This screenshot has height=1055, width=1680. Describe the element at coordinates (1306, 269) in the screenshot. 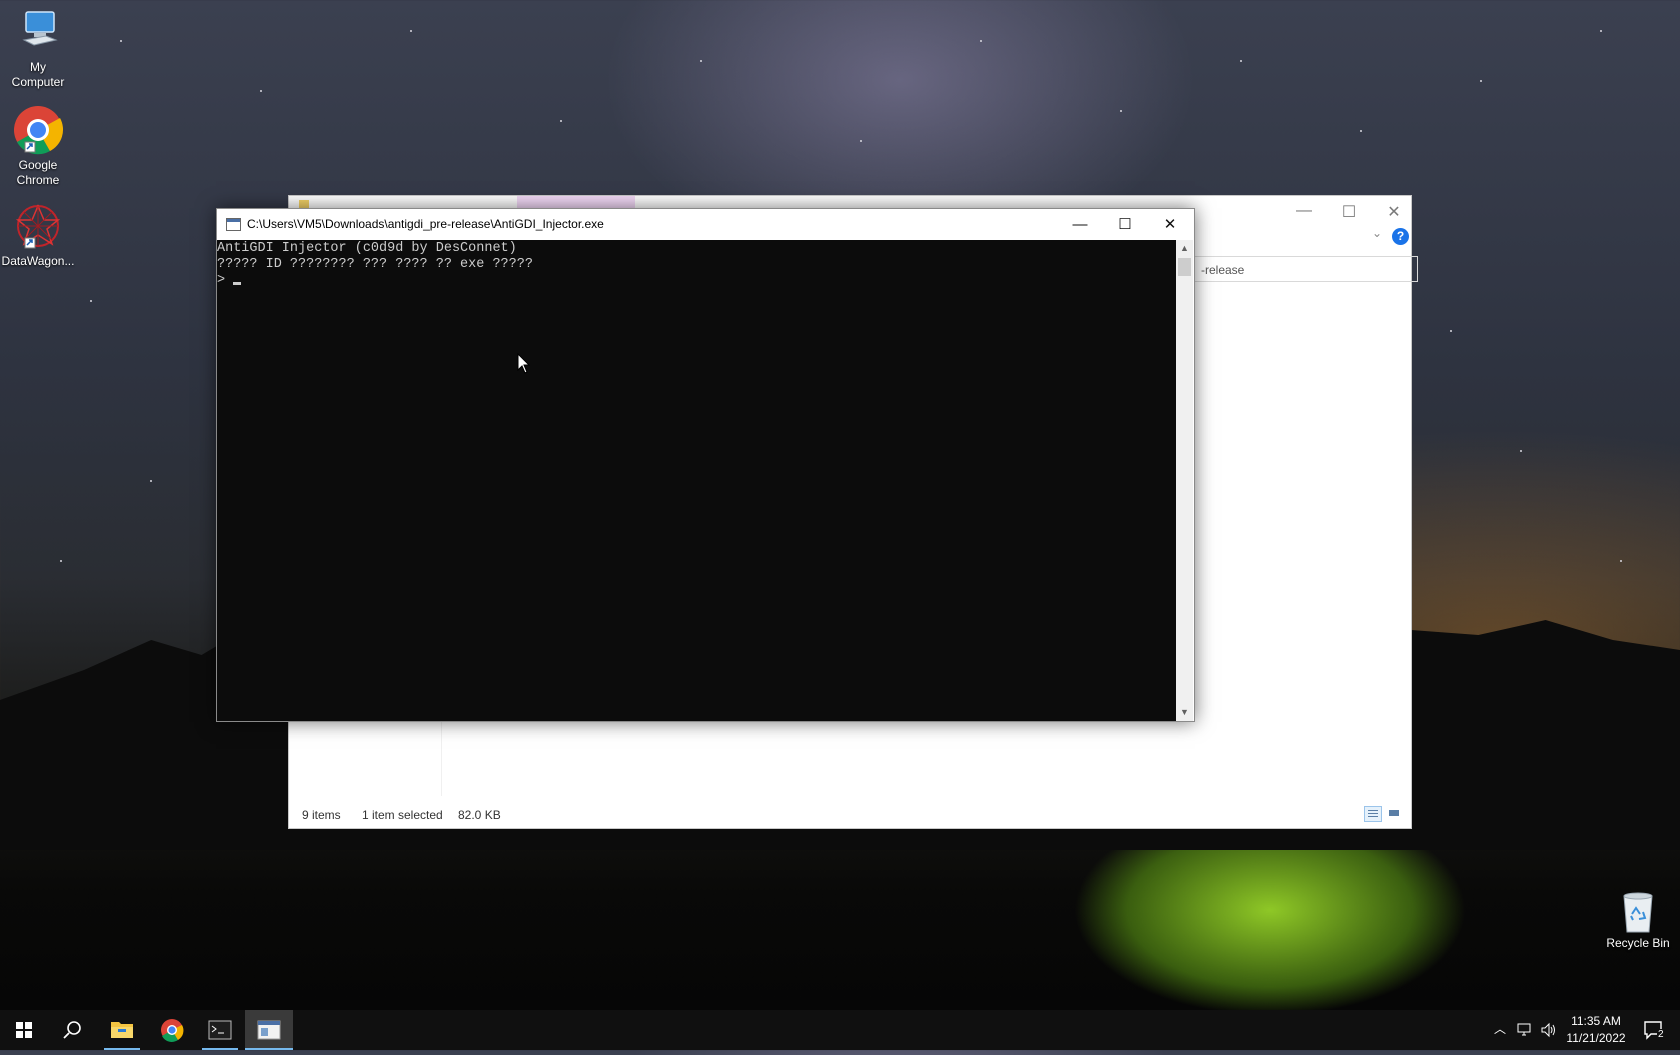

I see `address-bar: -release` at that location.